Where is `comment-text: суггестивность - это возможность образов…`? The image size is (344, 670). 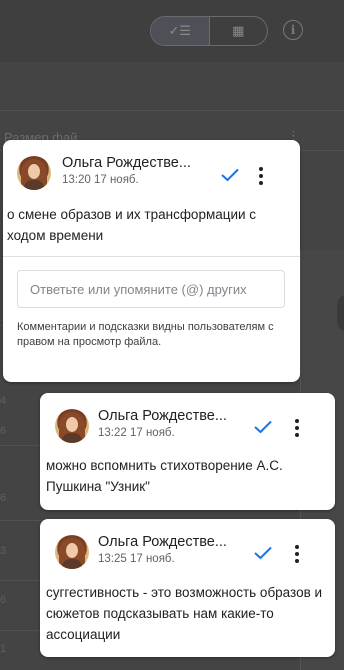
comment-text: суггестивность - это возможность образов… is located at coordinates (184, 613).